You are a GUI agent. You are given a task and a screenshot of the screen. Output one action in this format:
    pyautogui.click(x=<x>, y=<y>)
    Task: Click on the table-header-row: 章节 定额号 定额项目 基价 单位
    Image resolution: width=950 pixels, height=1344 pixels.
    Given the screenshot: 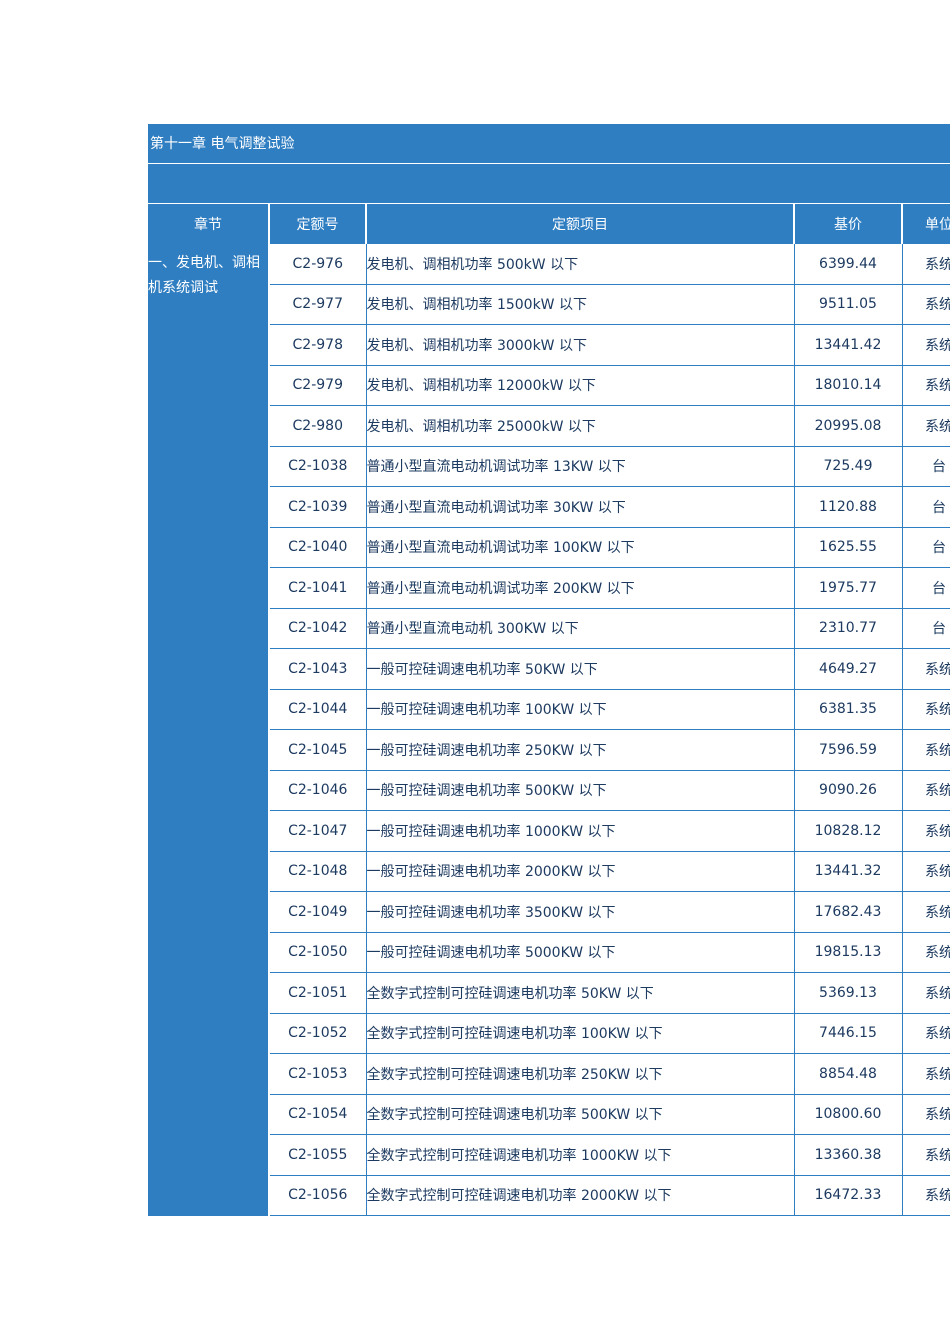 What is the action you would take?
    pyautogui.click(x=549, y=224)
    